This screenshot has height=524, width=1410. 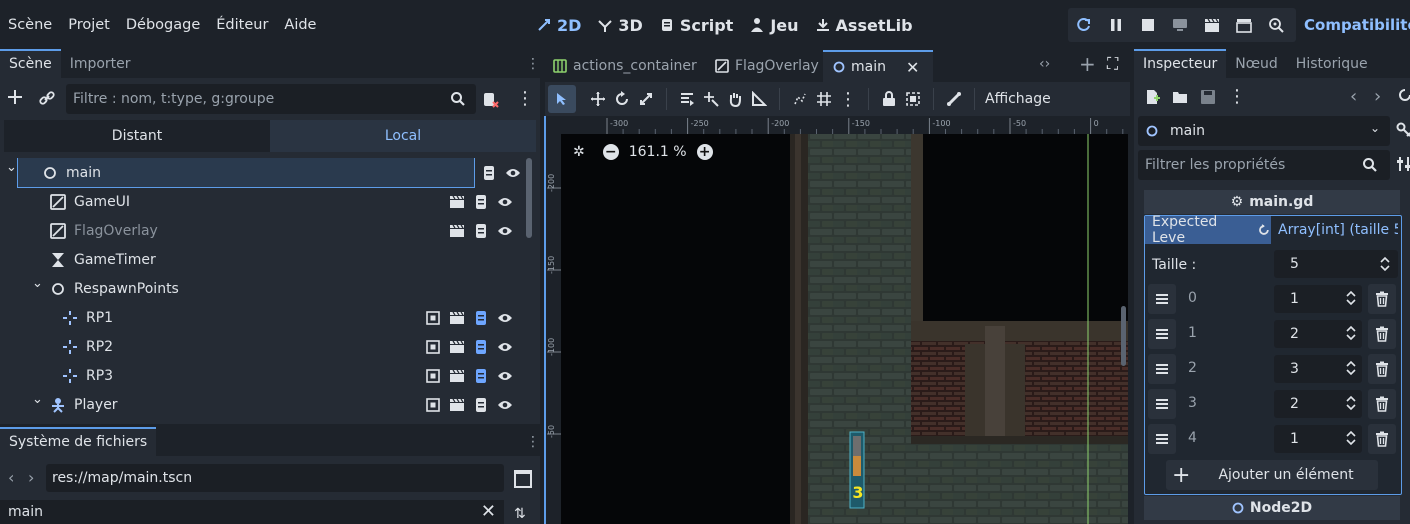 What do you see at coordinates (1318, 369) in the screenshot?
I see `array-value-field: 3` at bounding box center [1318, 369].